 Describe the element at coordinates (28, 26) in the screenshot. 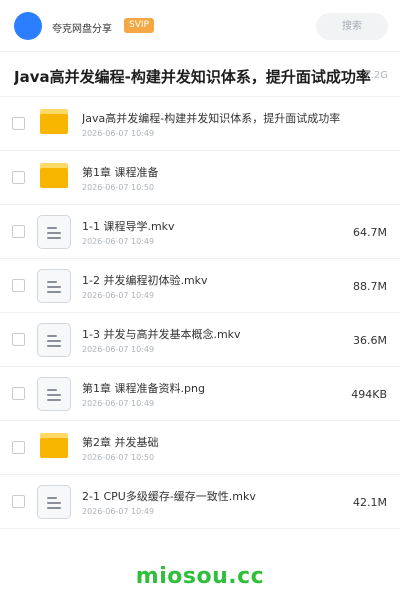

I see `avatar` at that location.